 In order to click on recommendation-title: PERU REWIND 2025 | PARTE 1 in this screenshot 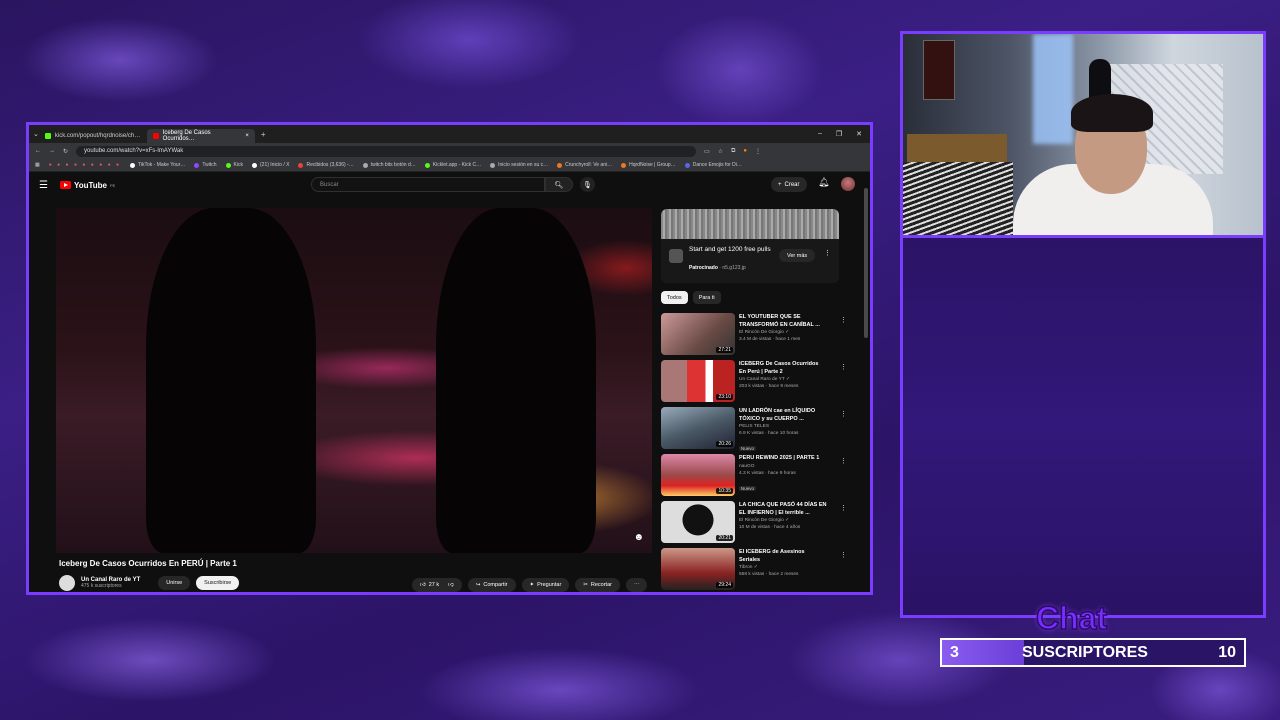, I will do `click(779, 458)`.